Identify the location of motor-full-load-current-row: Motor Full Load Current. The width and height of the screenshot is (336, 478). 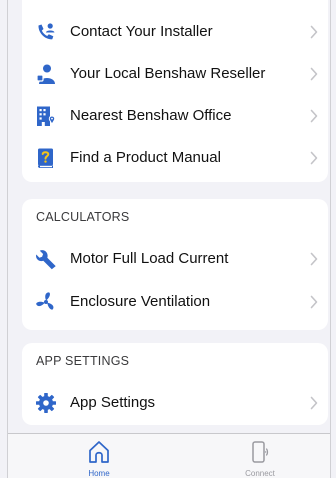
(175, 259).